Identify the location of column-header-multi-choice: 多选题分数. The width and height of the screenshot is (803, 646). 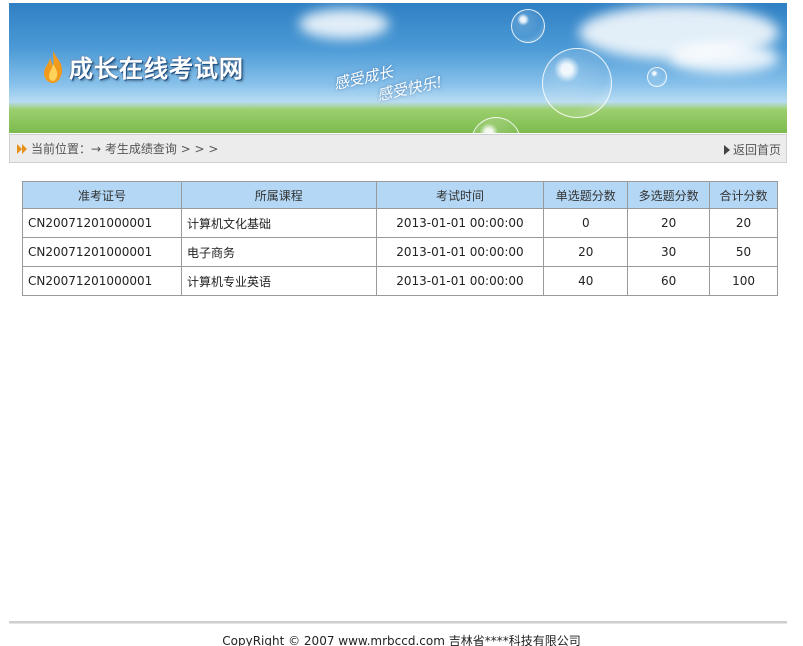
(669, 195).